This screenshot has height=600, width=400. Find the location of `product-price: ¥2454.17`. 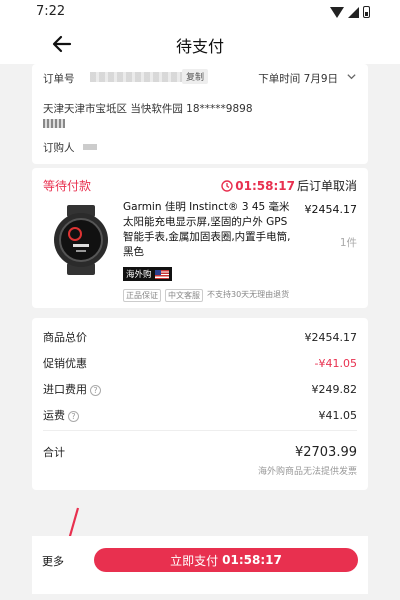

product-price: ¥2454.17 is located at coordinates (331, 209).